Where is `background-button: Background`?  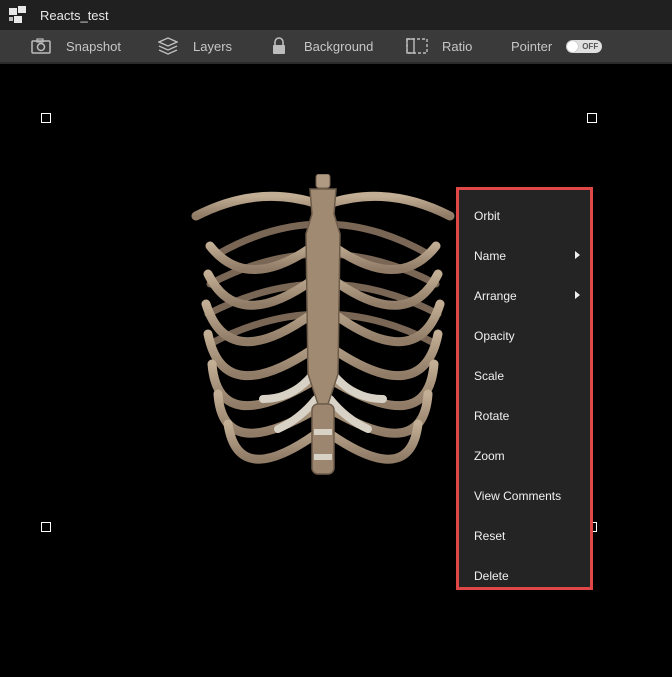 background-button: Background is located at coordinates (320, 46).